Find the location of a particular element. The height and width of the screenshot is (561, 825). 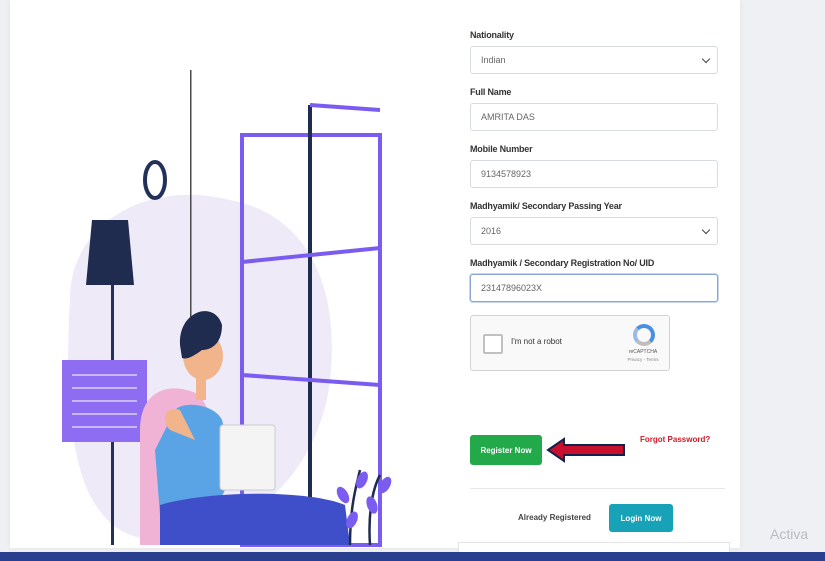

divider is located at coordinates (597, 488).